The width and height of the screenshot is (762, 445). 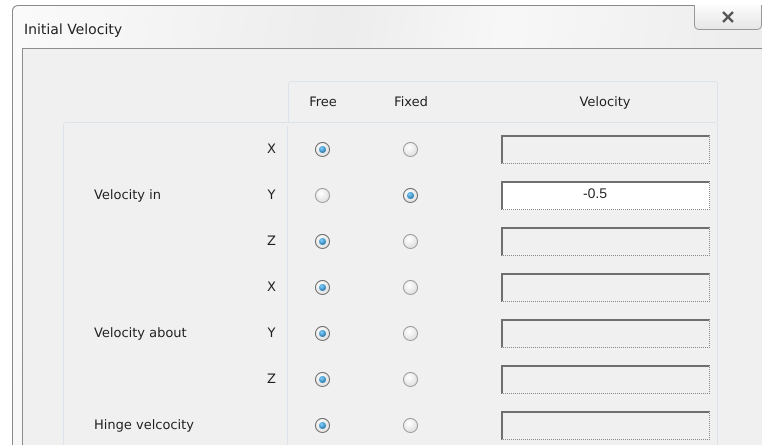 What do you see at coordinates (144, 425) in the screenshot?
I see `group-label: Hinge velcocity` at bounding box center [144, 425].